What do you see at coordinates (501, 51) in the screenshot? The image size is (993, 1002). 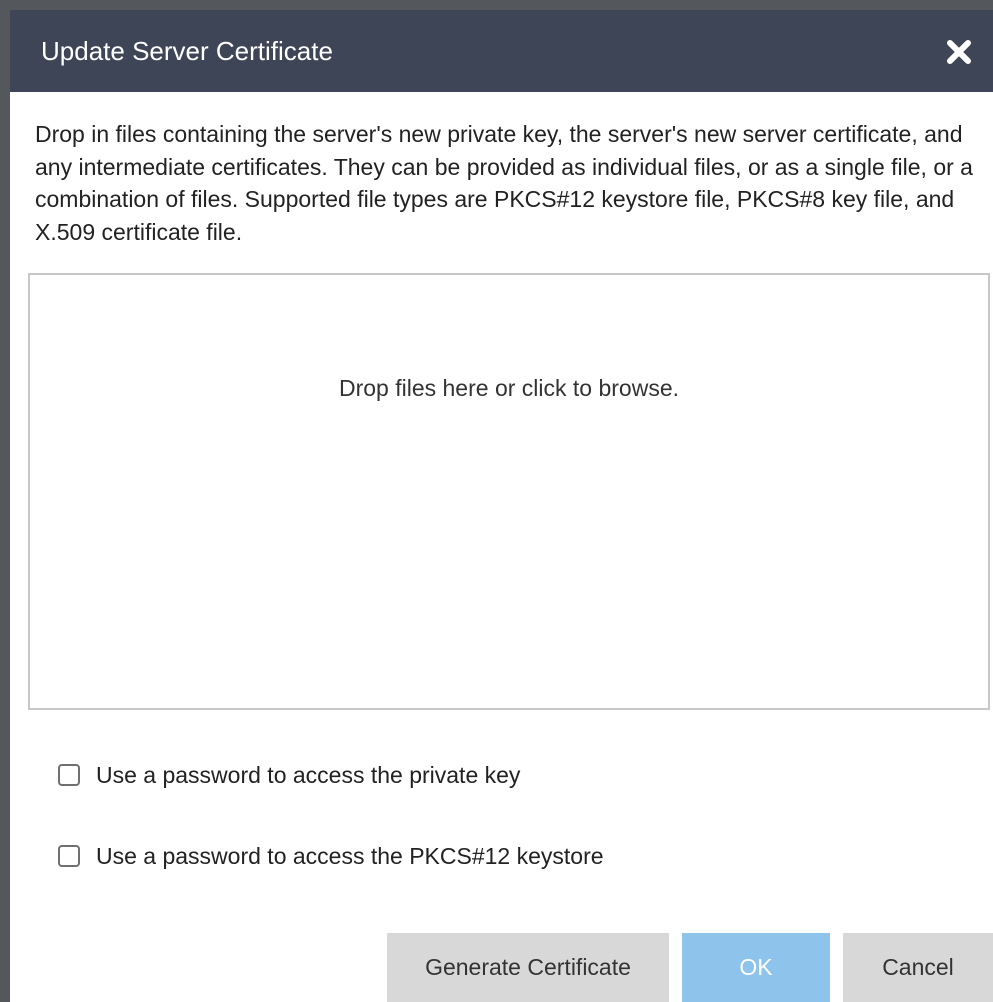 I see `dialog-titlebar: Update Server Certificate` at bounding box center [501, 51].